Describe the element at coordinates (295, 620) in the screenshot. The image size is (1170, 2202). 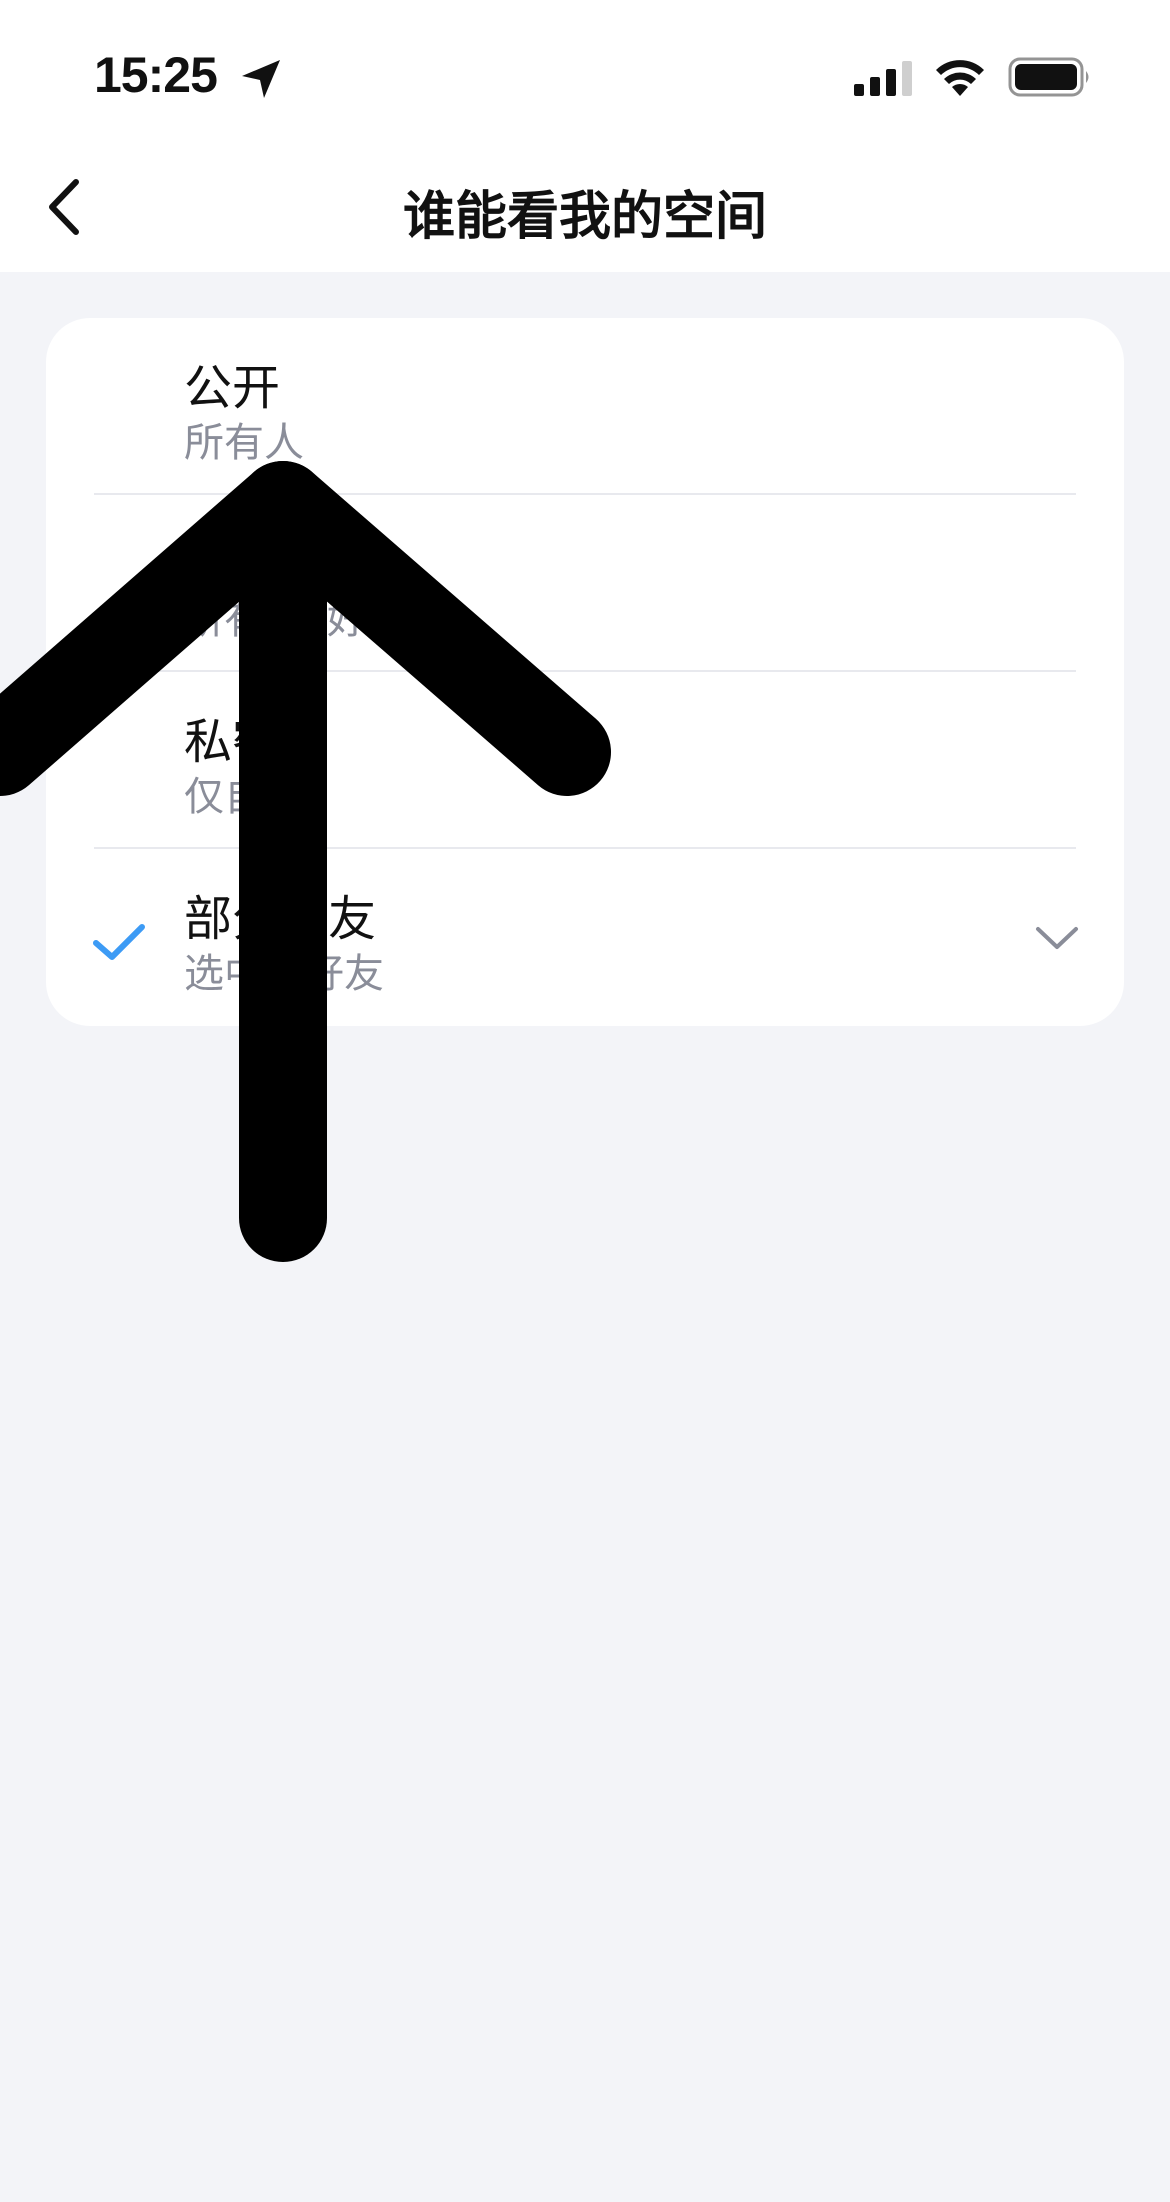
I see `option-subtitle: 所有QQ好友` at that location.